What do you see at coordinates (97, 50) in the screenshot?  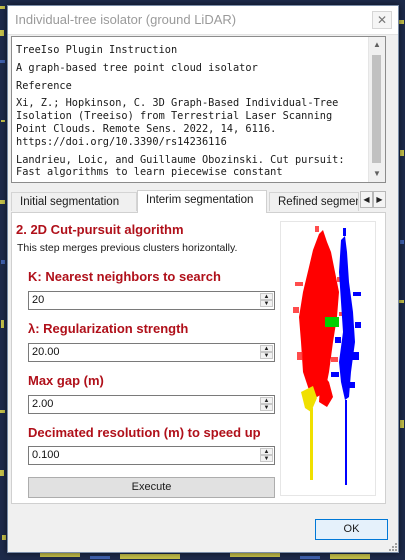 I see `info-line: TreeIso Plugin Instruction` at bounding box center [97, 50].